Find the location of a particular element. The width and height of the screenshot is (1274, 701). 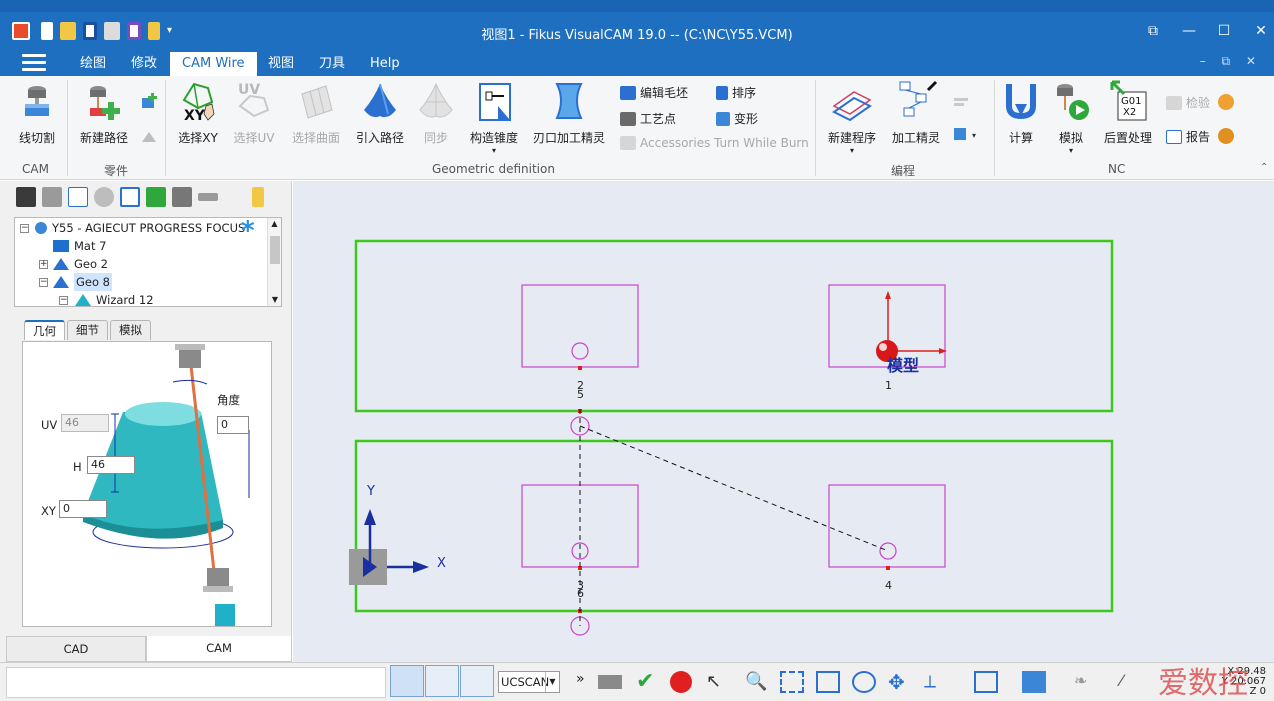

keyboard-icon is located at coordinates (610, 682).